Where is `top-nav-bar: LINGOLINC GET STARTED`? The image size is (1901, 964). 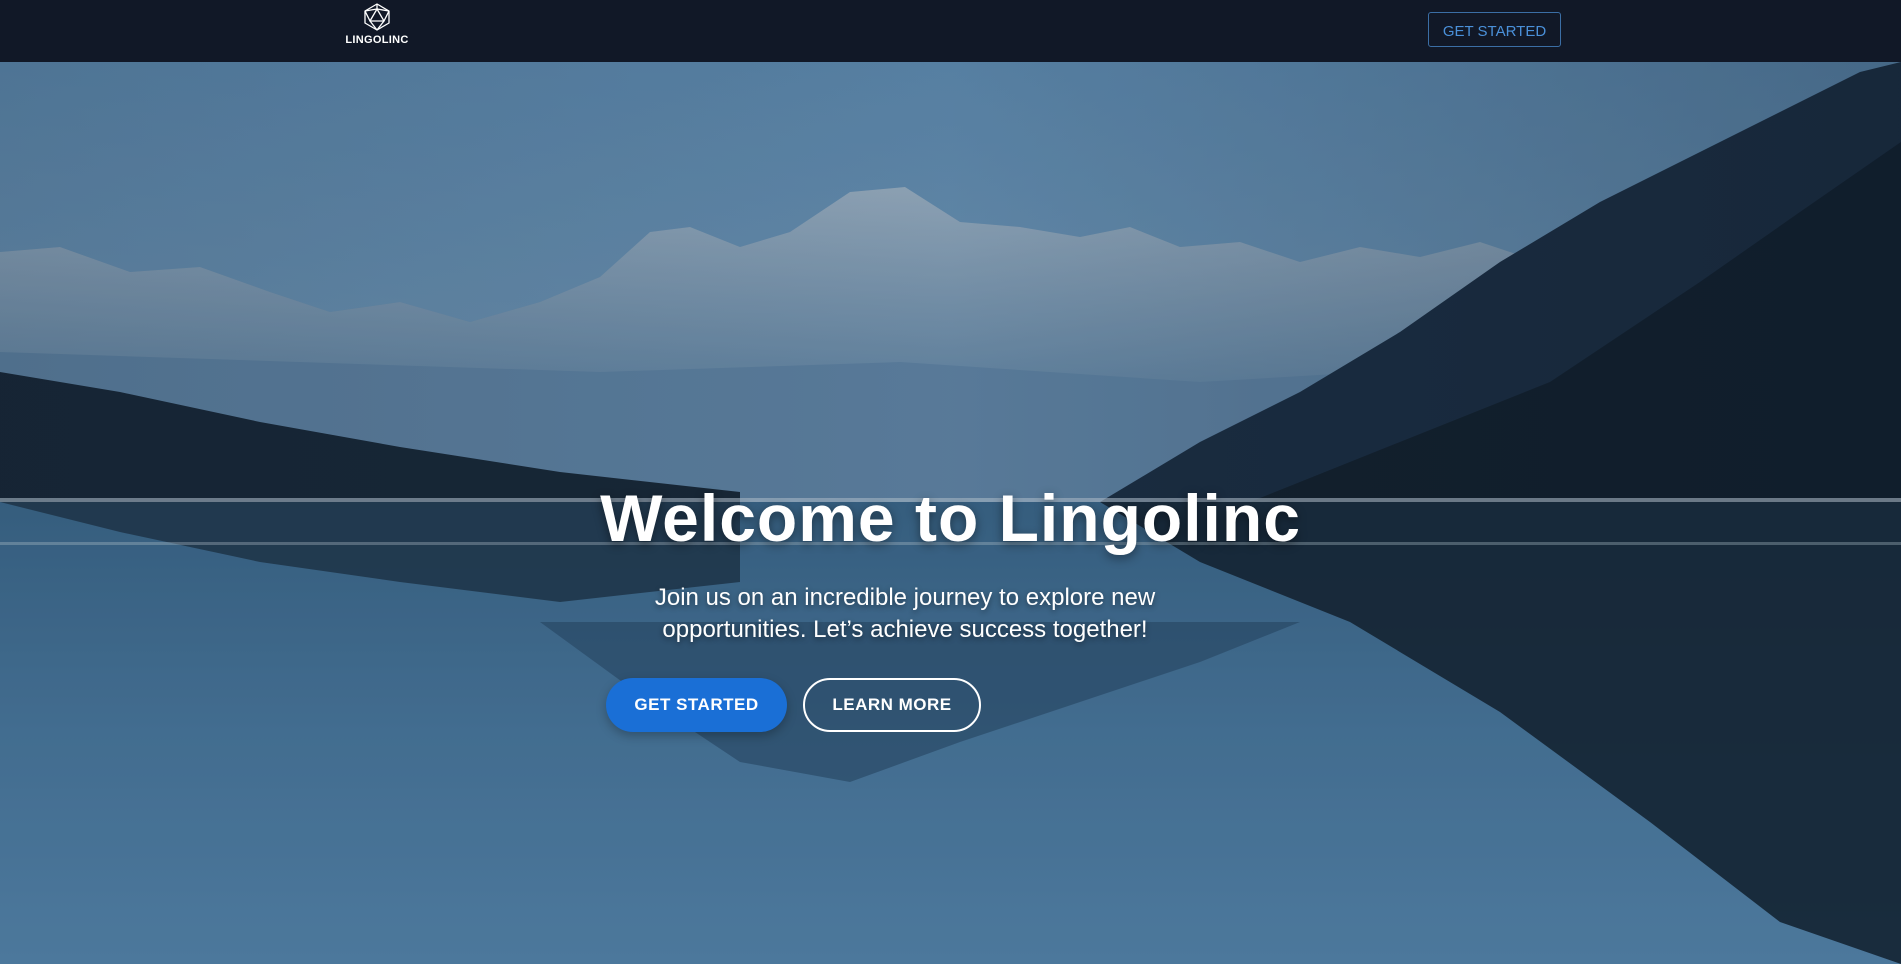 top-nav-bar: LINGOLINC GET STARTED is located at coordinates (950, 31).